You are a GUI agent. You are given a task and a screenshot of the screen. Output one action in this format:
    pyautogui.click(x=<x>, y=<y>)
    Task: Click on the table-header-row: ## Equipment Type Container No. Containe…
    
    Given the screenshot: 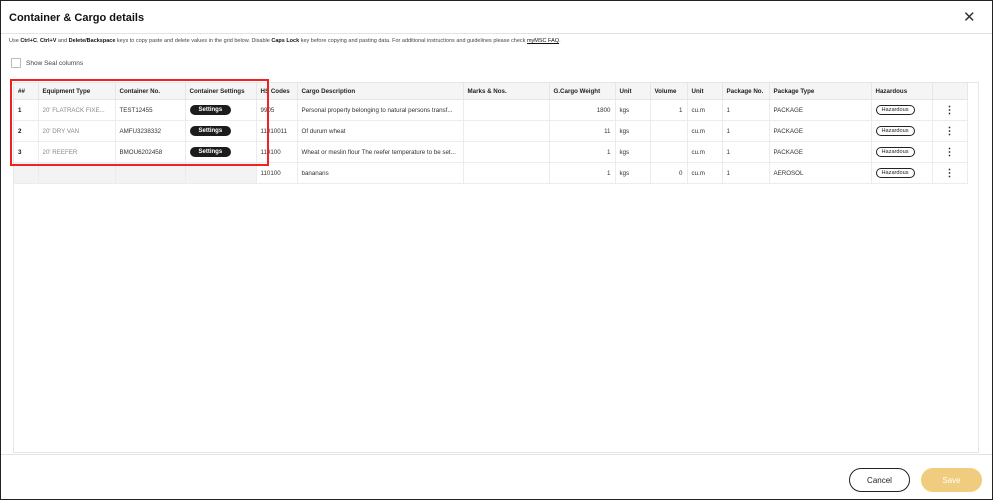 What is the action you would take?
    pyautogui.click(x=491, y=91)
    